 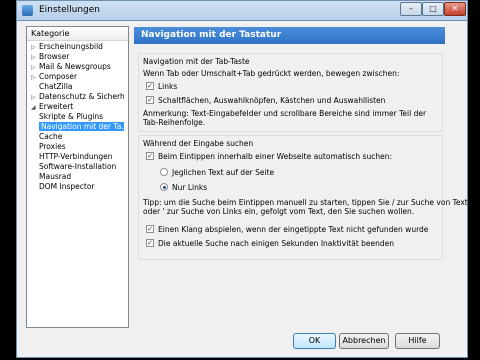 What do you see at coordinates (77, 107) in the screenshot?
I see `tree-item: ◢ Erweitert` at bounding box center [77, 107].